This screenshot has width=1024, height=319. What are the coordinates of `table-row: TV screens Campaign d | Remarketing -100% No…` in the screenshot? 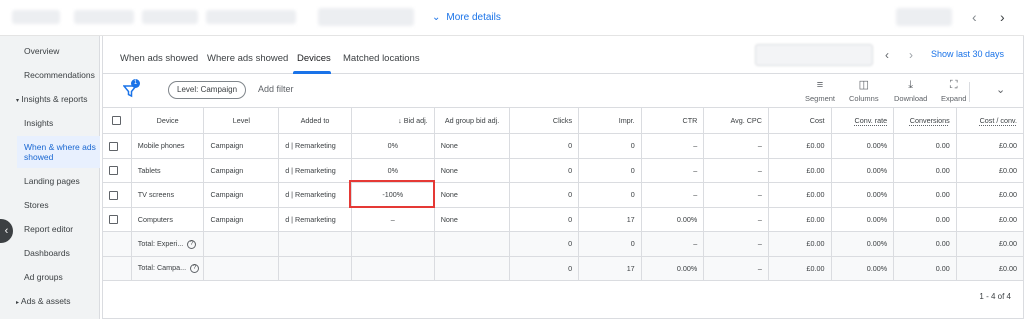 It's located at (563, 195).